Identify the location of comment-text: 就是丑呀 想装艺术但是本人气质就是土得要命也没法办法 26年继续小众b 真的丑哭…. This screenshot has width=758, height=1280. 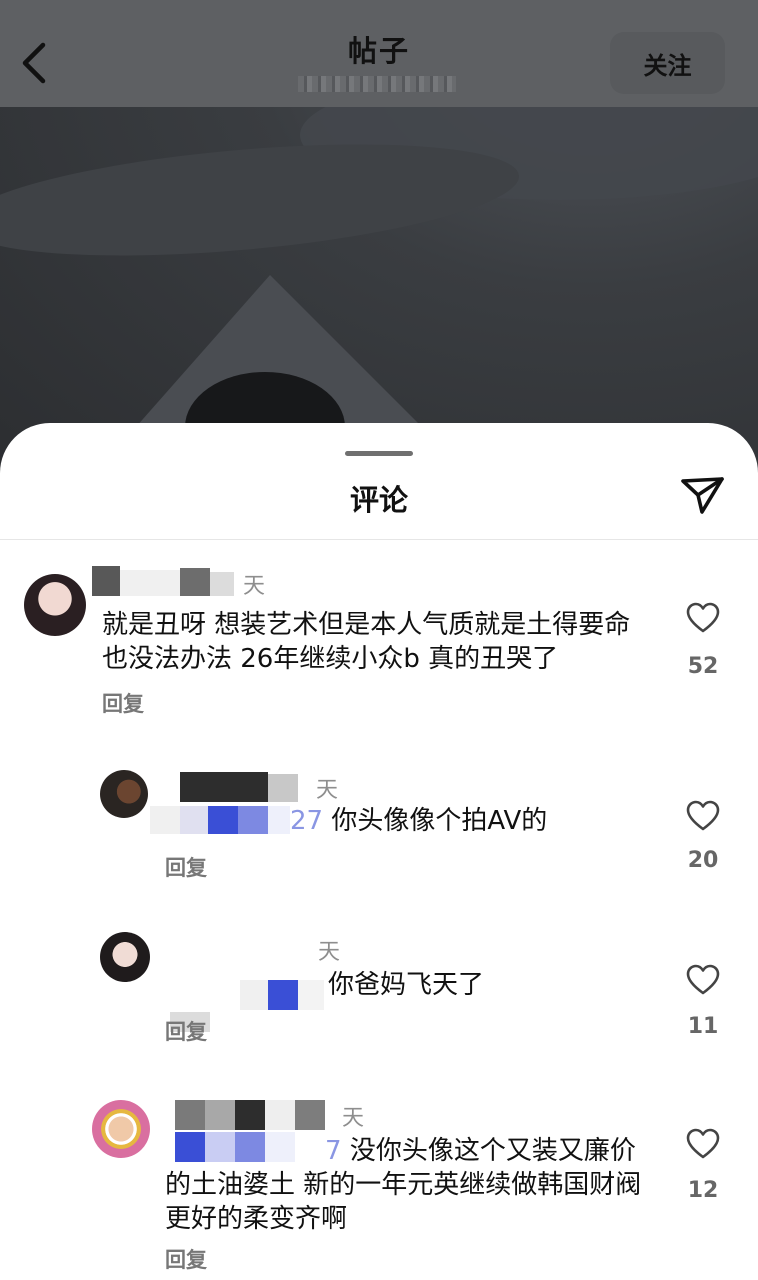
(366, 642).